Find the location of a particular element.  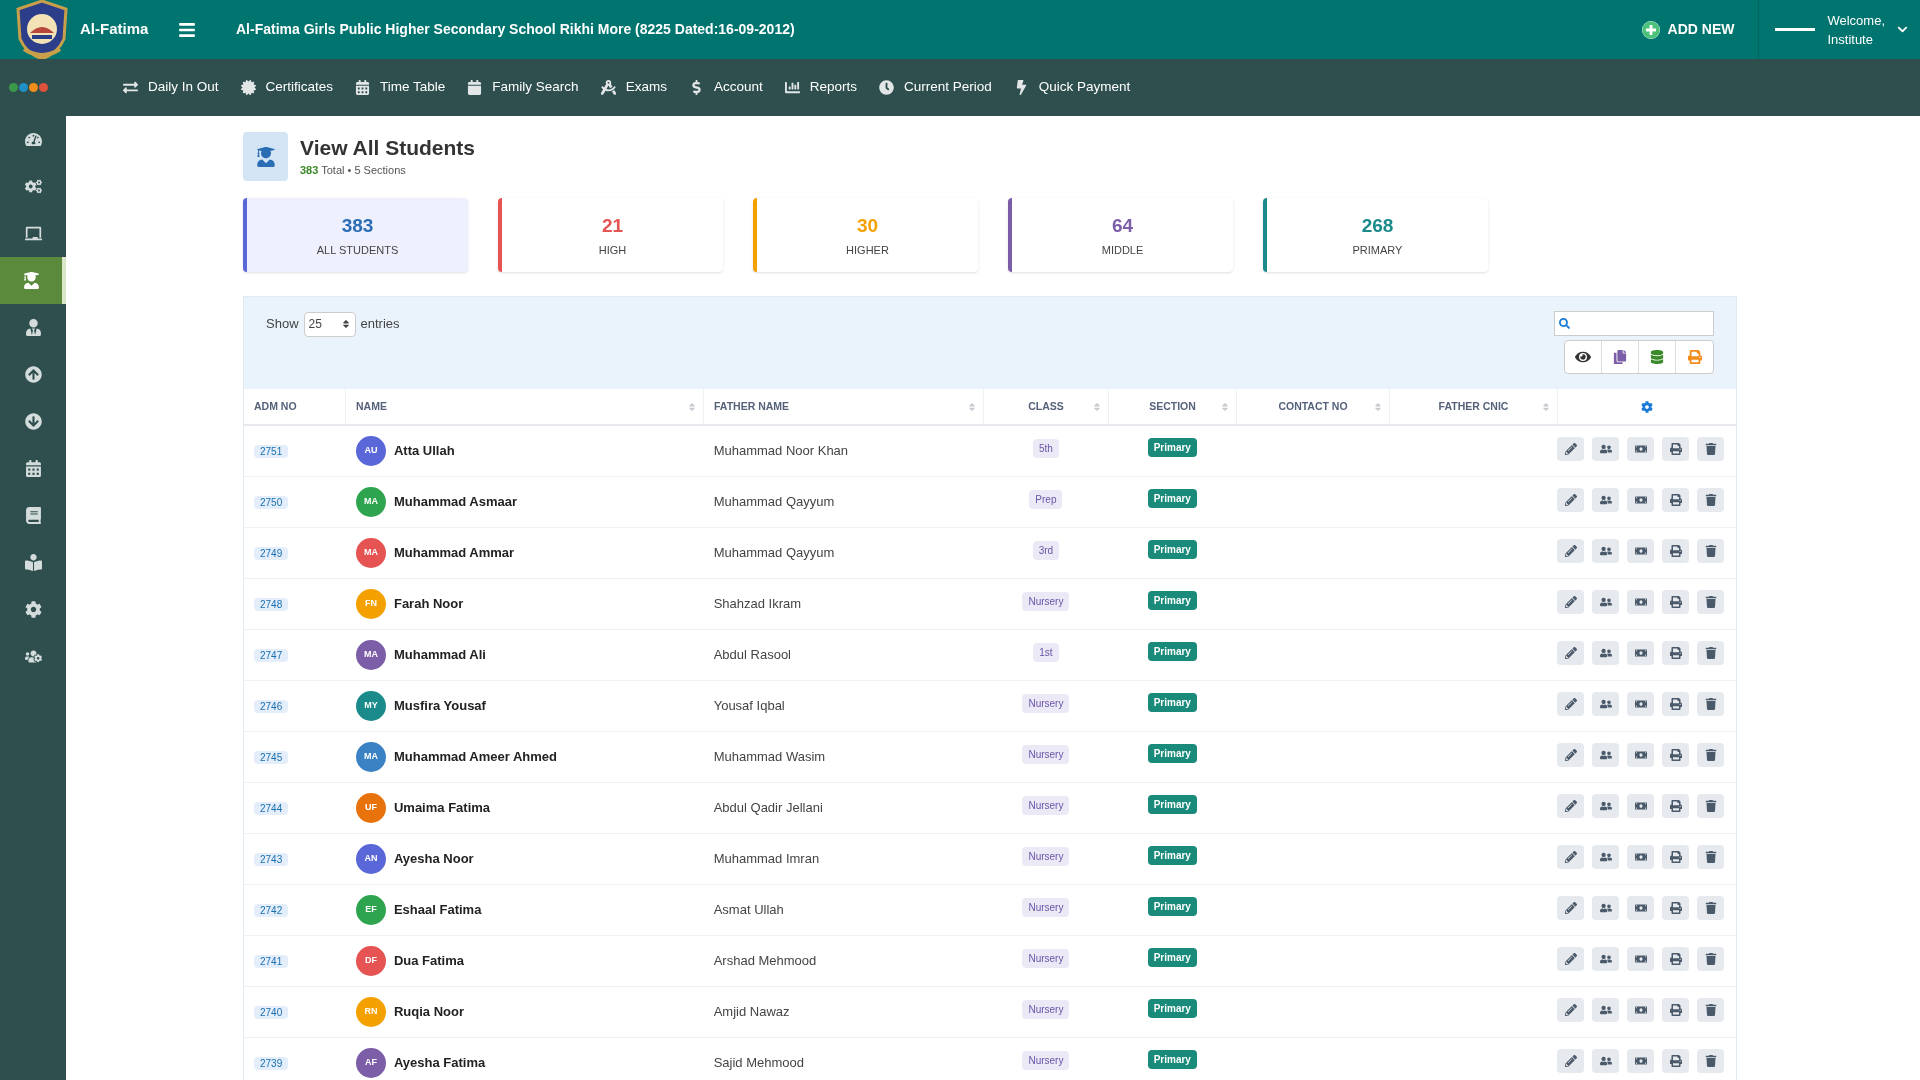

column-header: NAME is located at coordinates (371, 406).